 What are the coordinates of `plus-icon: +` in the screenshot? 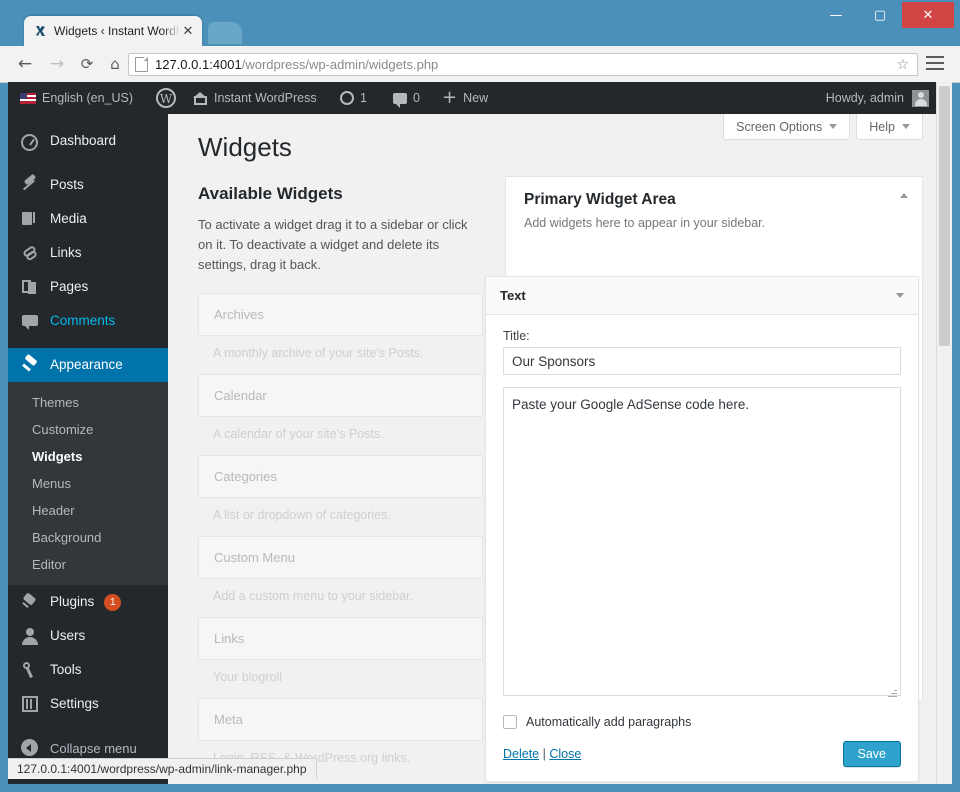 It's located at (450, 97).